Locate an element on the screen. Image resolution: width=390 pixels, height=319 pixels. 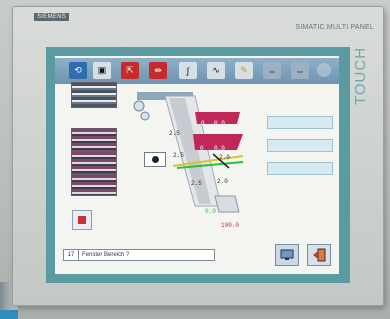
small-right-value: 2.0 is located at coordinates (222, 181).